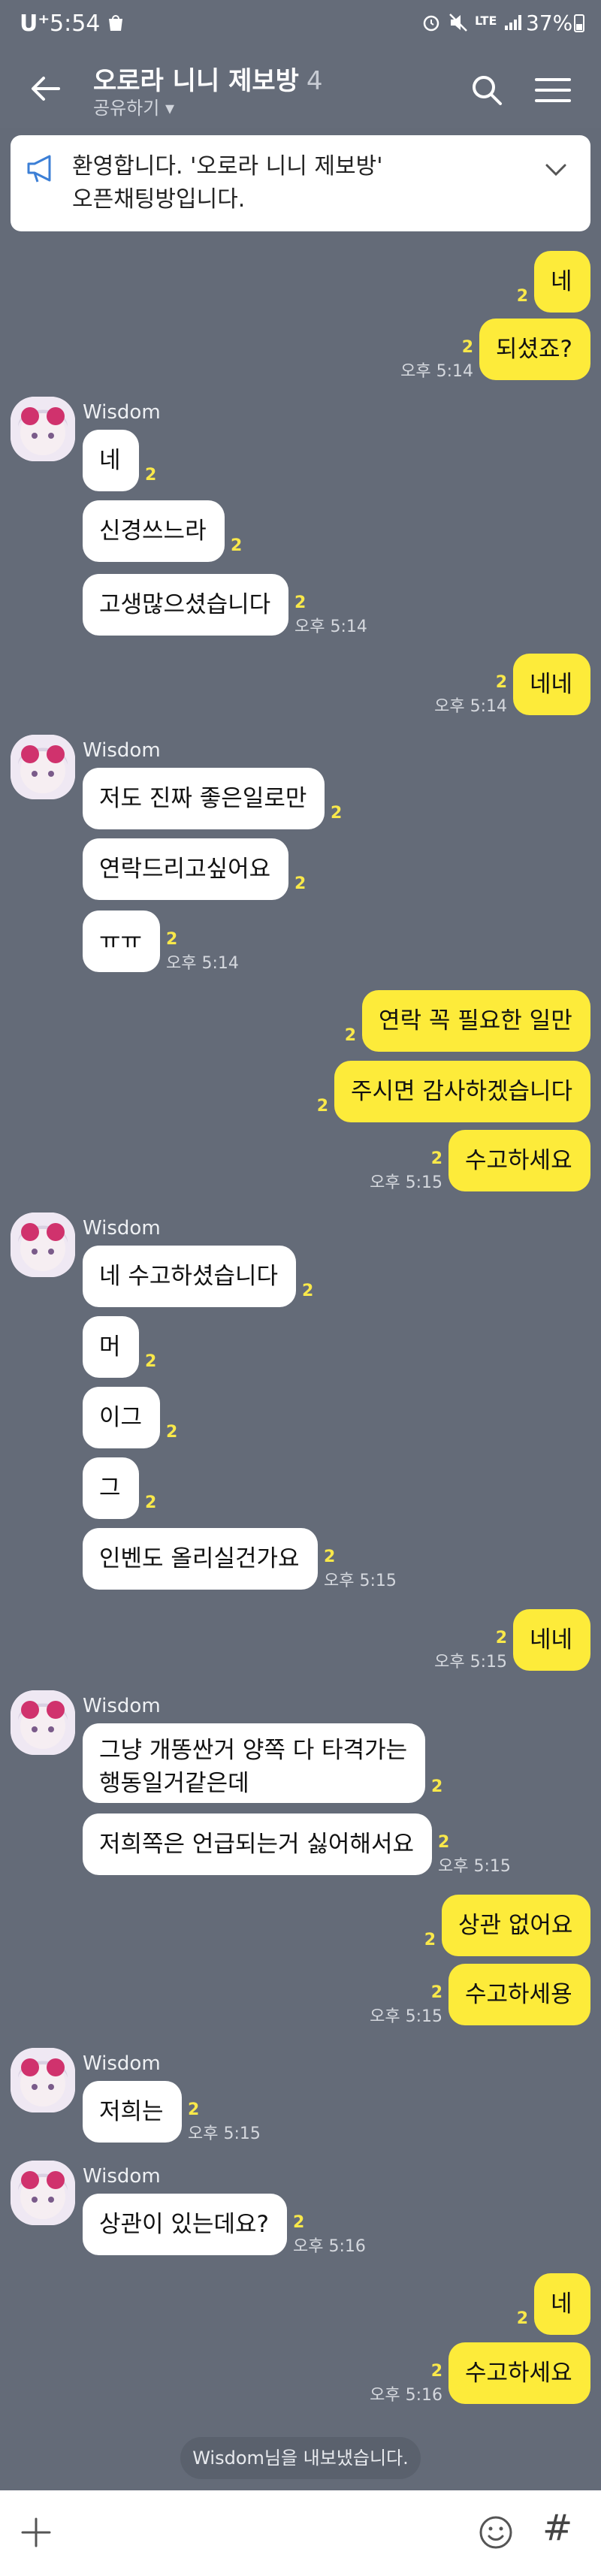  What do you see at coordinates (133, 106) in the screenshot?
I see `share-dropdown: 공유하기 ▾` at bounding box center [133, 106].